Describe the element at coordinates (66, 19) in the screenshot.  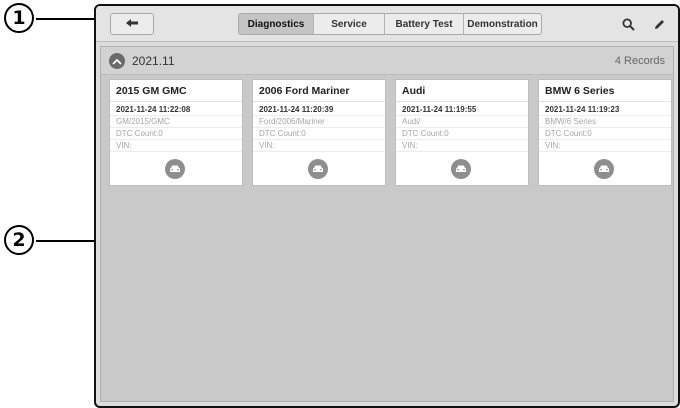
I see `callout-1-leader` at that location.